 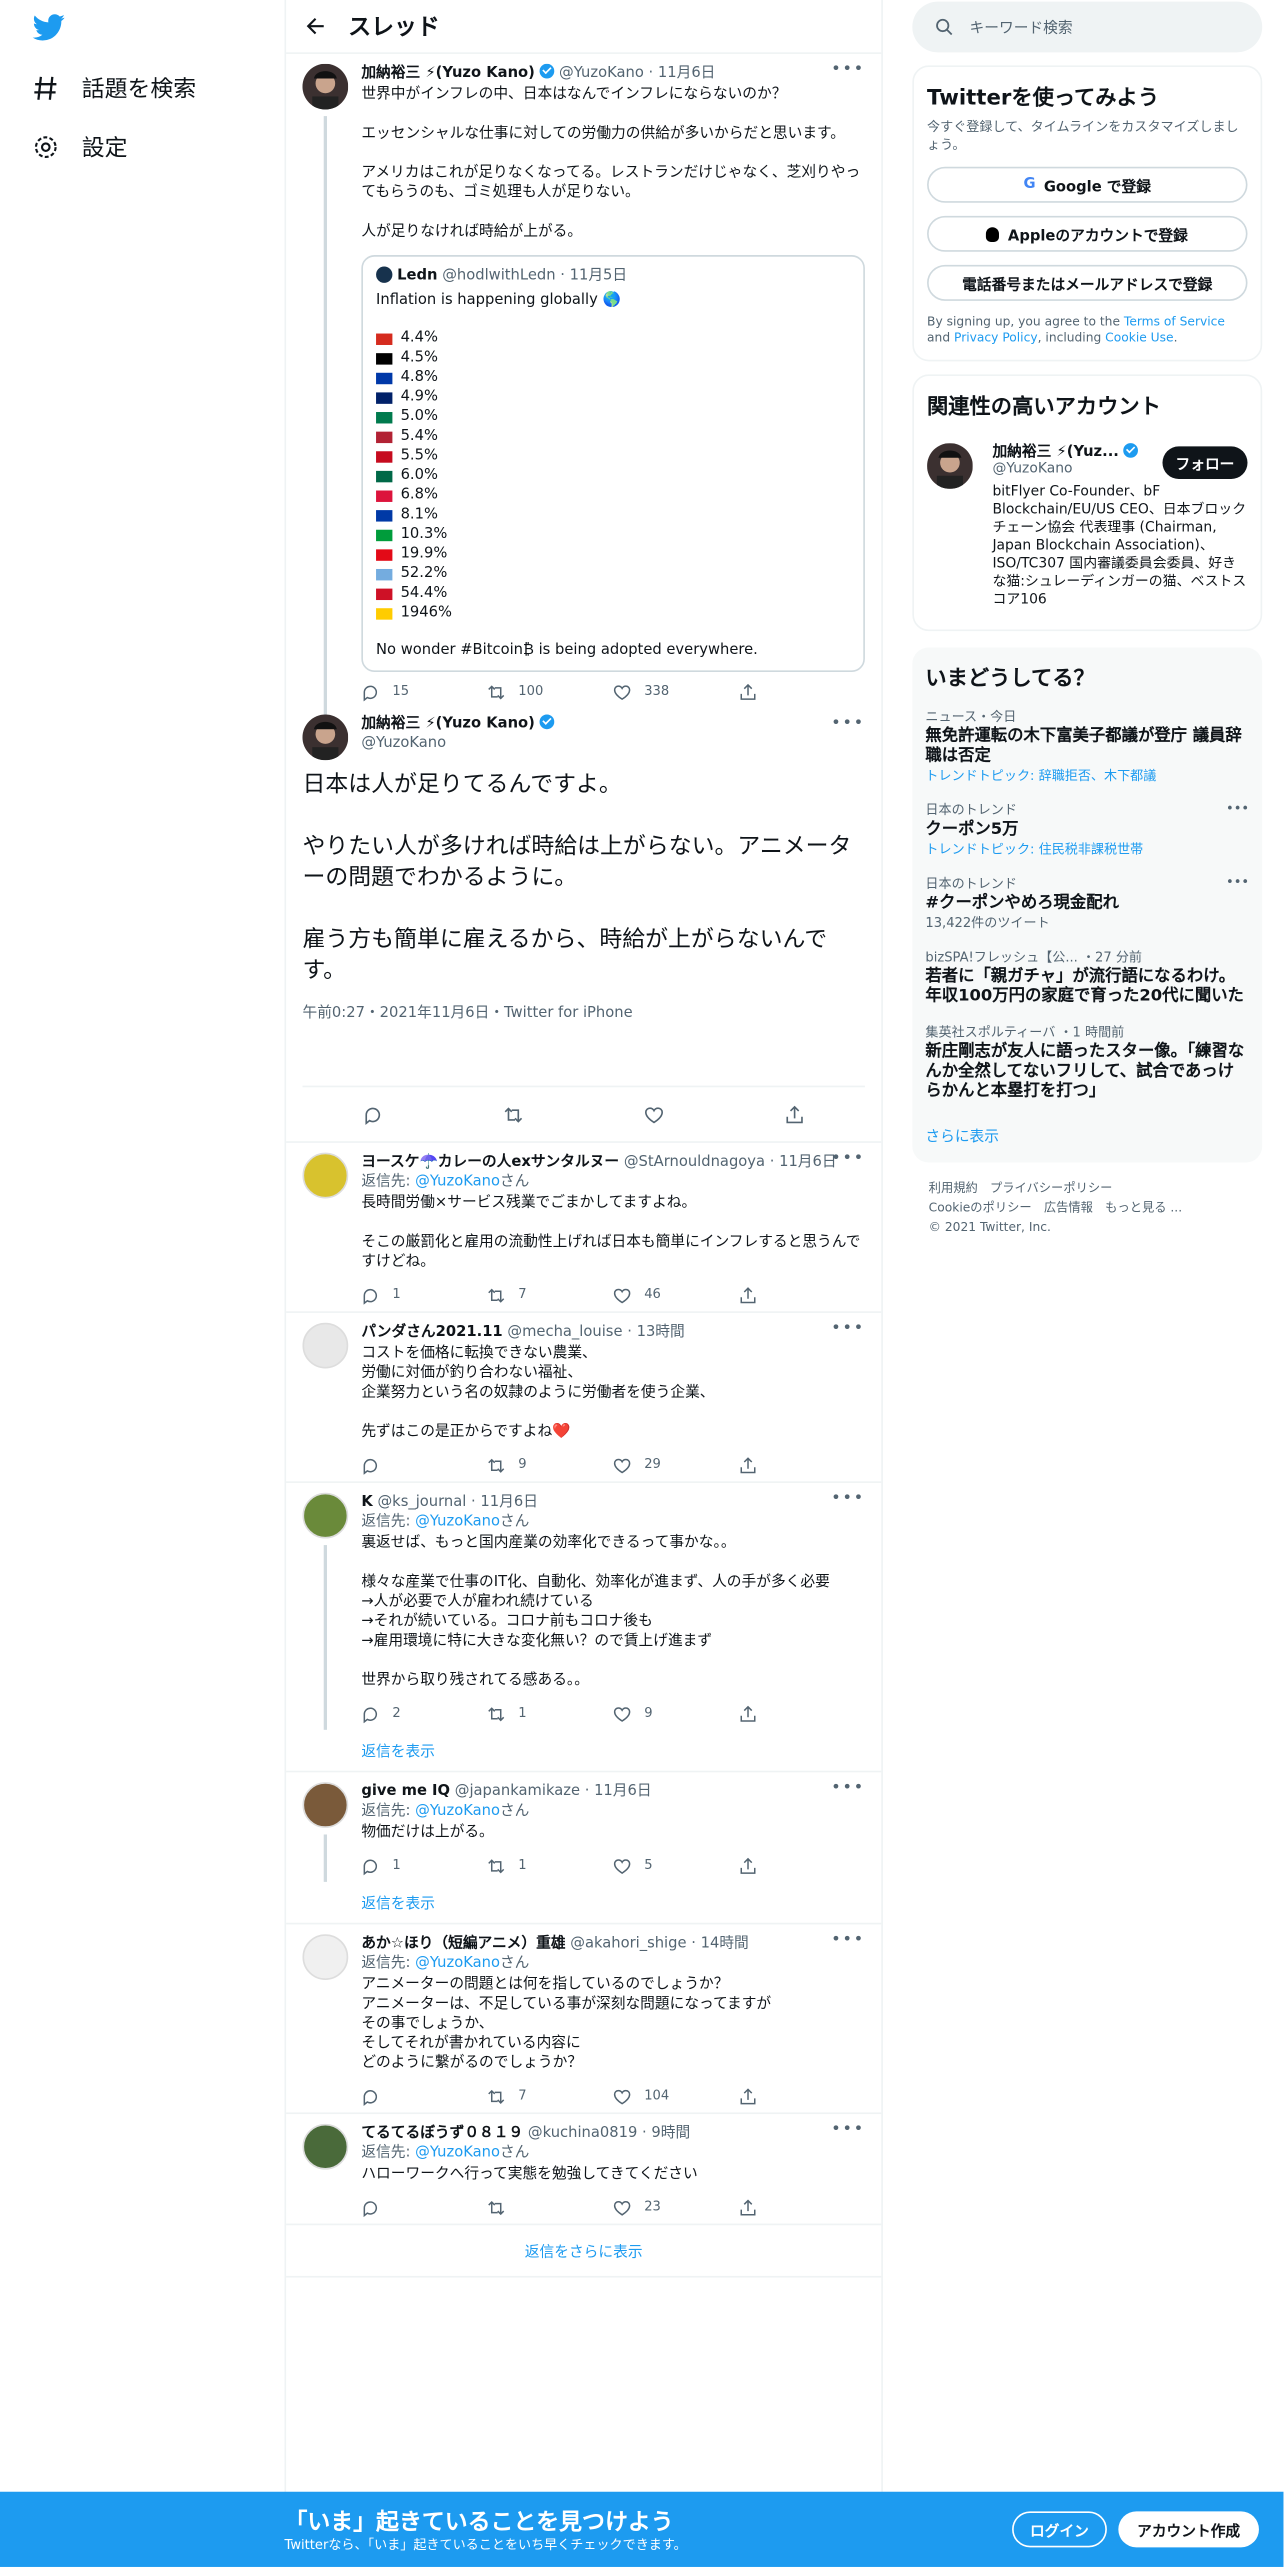 I want to click on reply-icon, so click(x=373, y=1114).